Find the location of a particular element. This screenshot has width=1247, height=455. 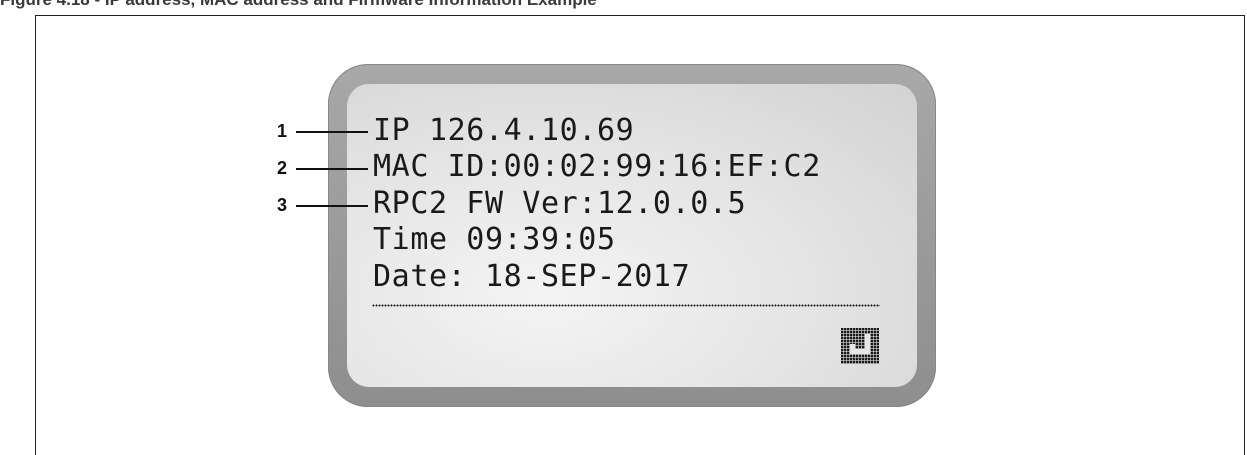

callout-3-leader is located at coordinates (332, 206).